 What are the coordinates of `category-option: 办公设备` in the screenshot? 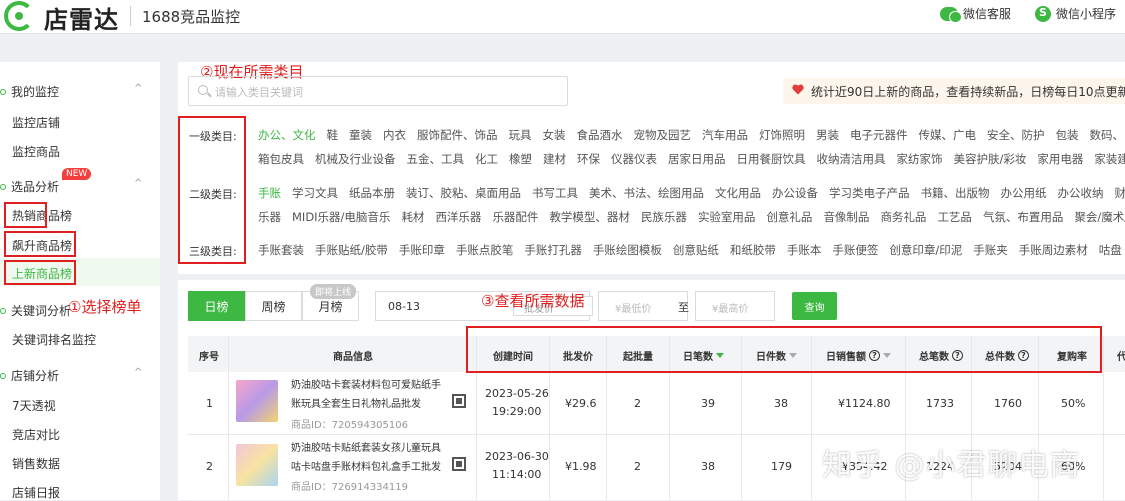 It's located at (795, 193).